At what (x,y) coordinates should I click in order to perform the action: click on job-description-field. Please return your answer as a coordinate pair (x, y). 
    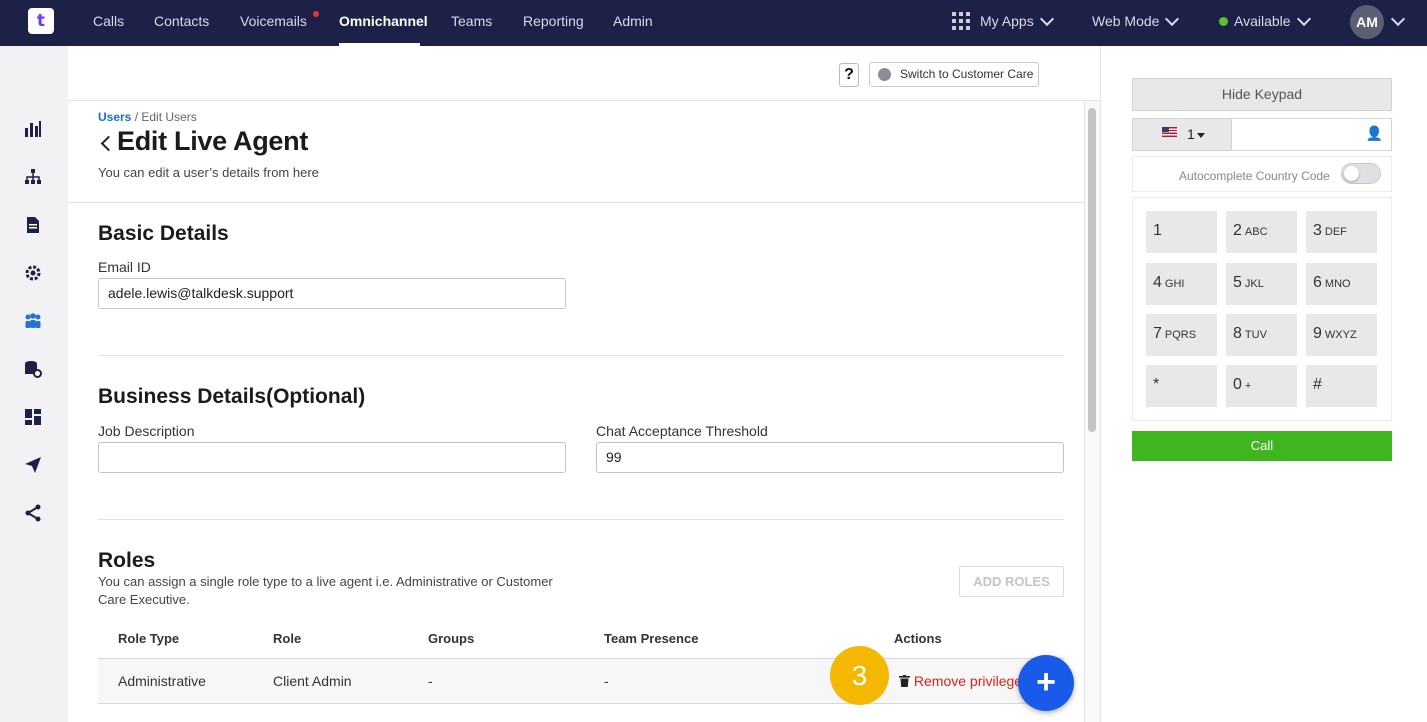
    Looking at the image, I should click on (332, 457).